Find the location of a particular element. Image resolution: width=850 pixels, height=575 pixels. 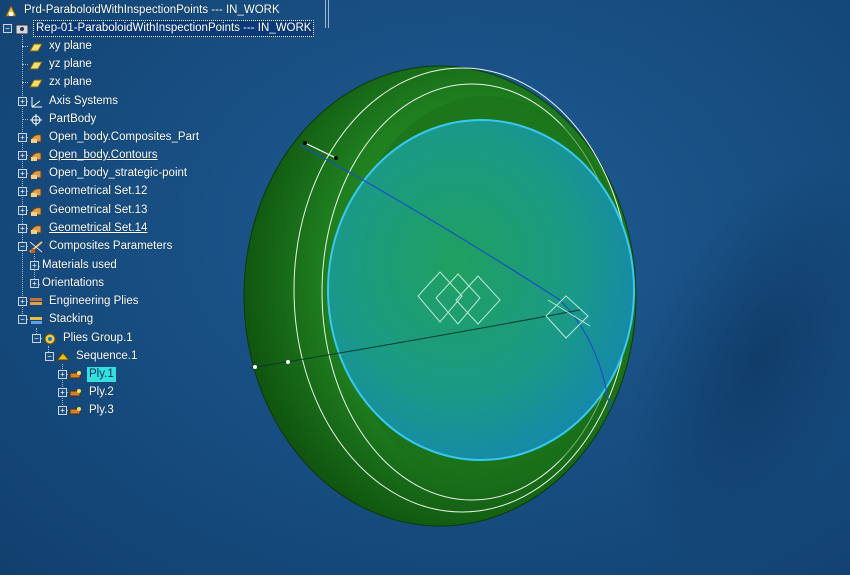

tree-node-ply-1: + Ply.1 is located at coordinates (87, 374).